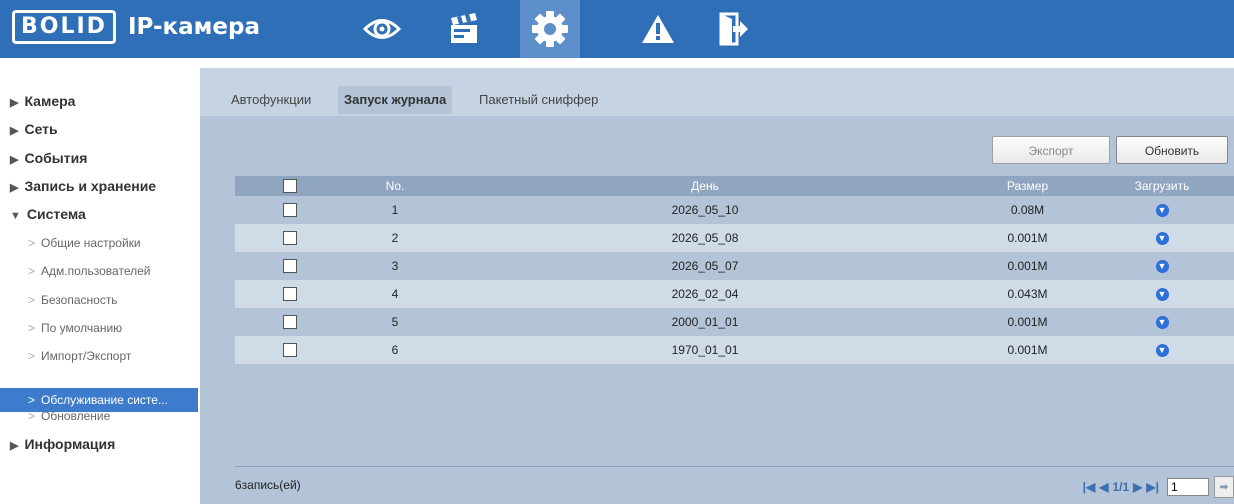 The width and height of the screenshot is (1234, 504). Describe the element at coordinates (395, 100) in the screenshot. I see `tab-log: Запуск журнала` at that location.